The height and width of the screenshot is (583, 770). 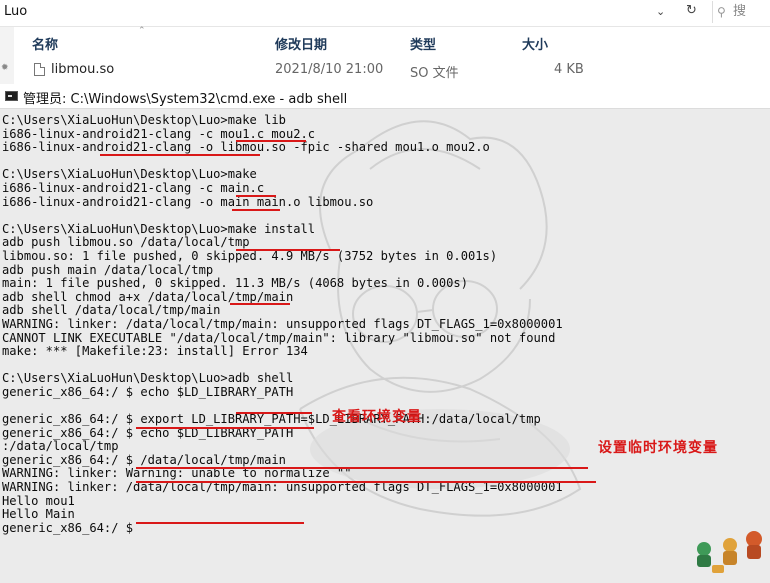 What do you see at coordinates (144, 120) in the screenshot?
I see `console-line: C:\Users\XiaLuoHun\Desktop\Luo>make lib` at bounding box center [144, 120].